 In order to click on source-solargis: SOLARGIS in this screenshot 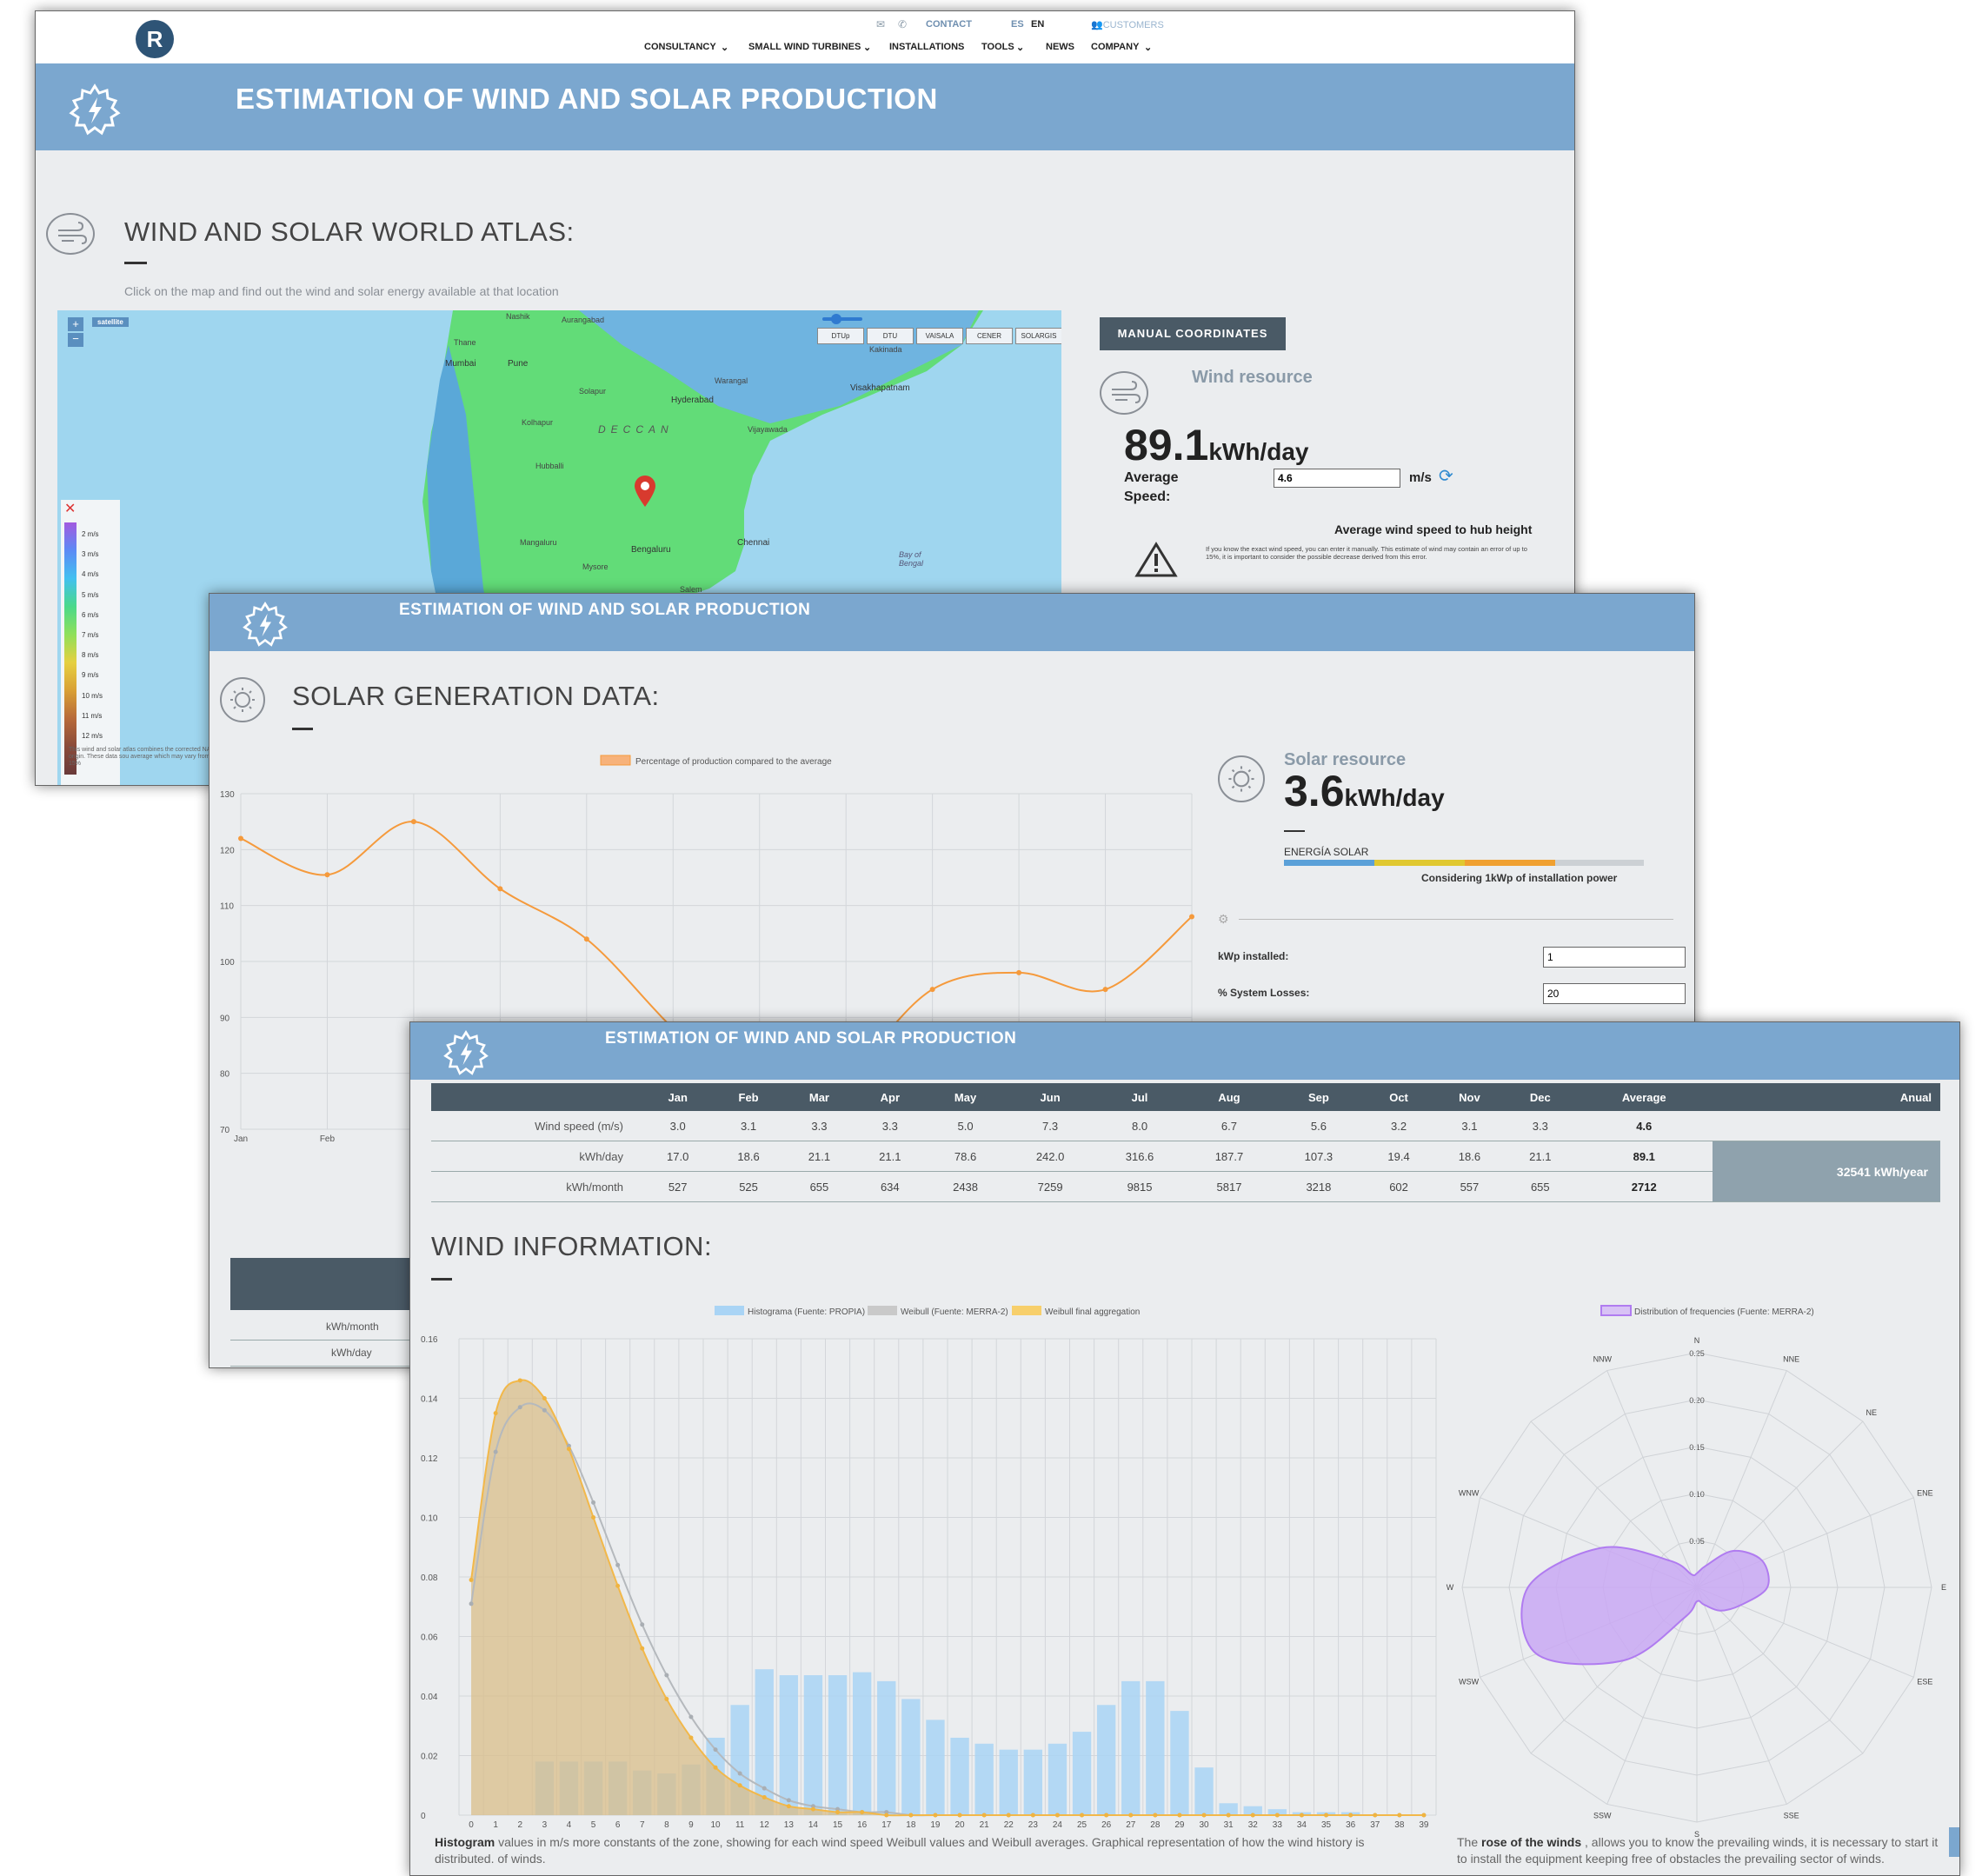, I will do `click(1038, 336)`.